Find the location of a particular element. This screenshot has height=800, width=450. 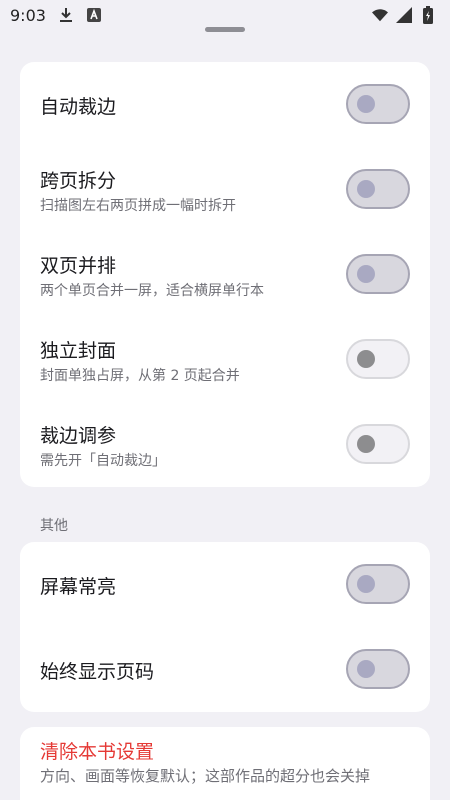

always-show-page-number-toggle is located at coordinates (378, 669).